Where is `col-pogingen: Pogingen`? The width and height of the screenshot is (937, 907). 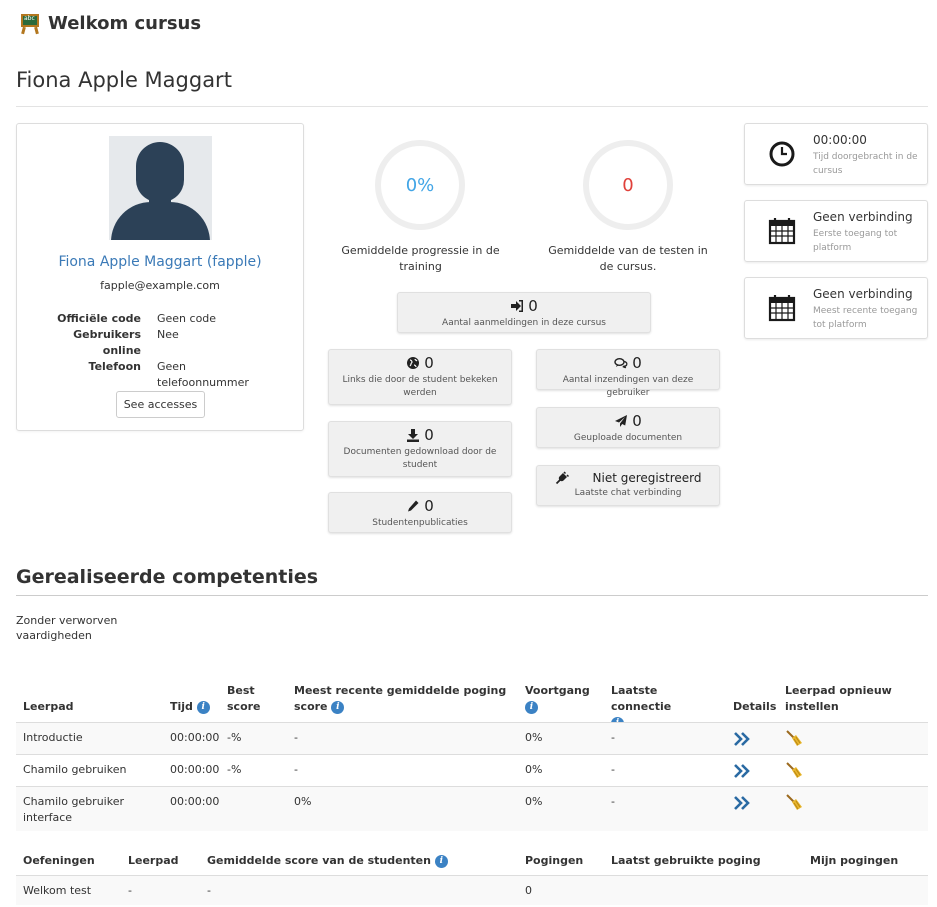
col-pogingen: Pogingen is located at coordinates (554, 860).